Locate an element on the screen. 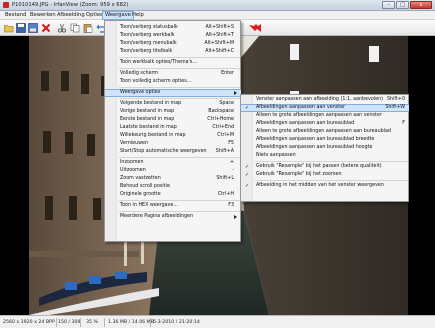  weergave-menu-item: Zoom vastzetten Shift+L is located at coordinates (173, 179).